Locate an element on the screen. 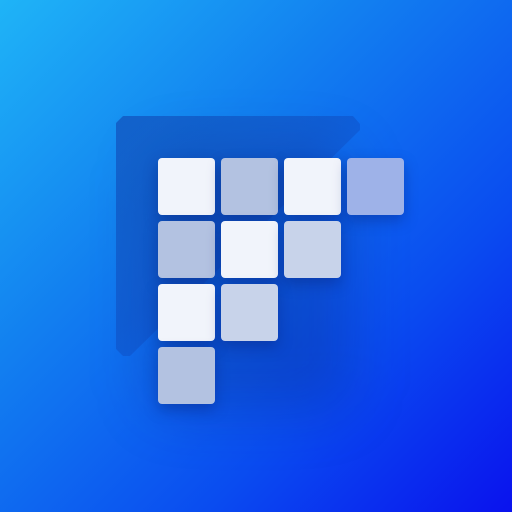  logo-tile-r3-c0 is located at coordinates (186, 375).